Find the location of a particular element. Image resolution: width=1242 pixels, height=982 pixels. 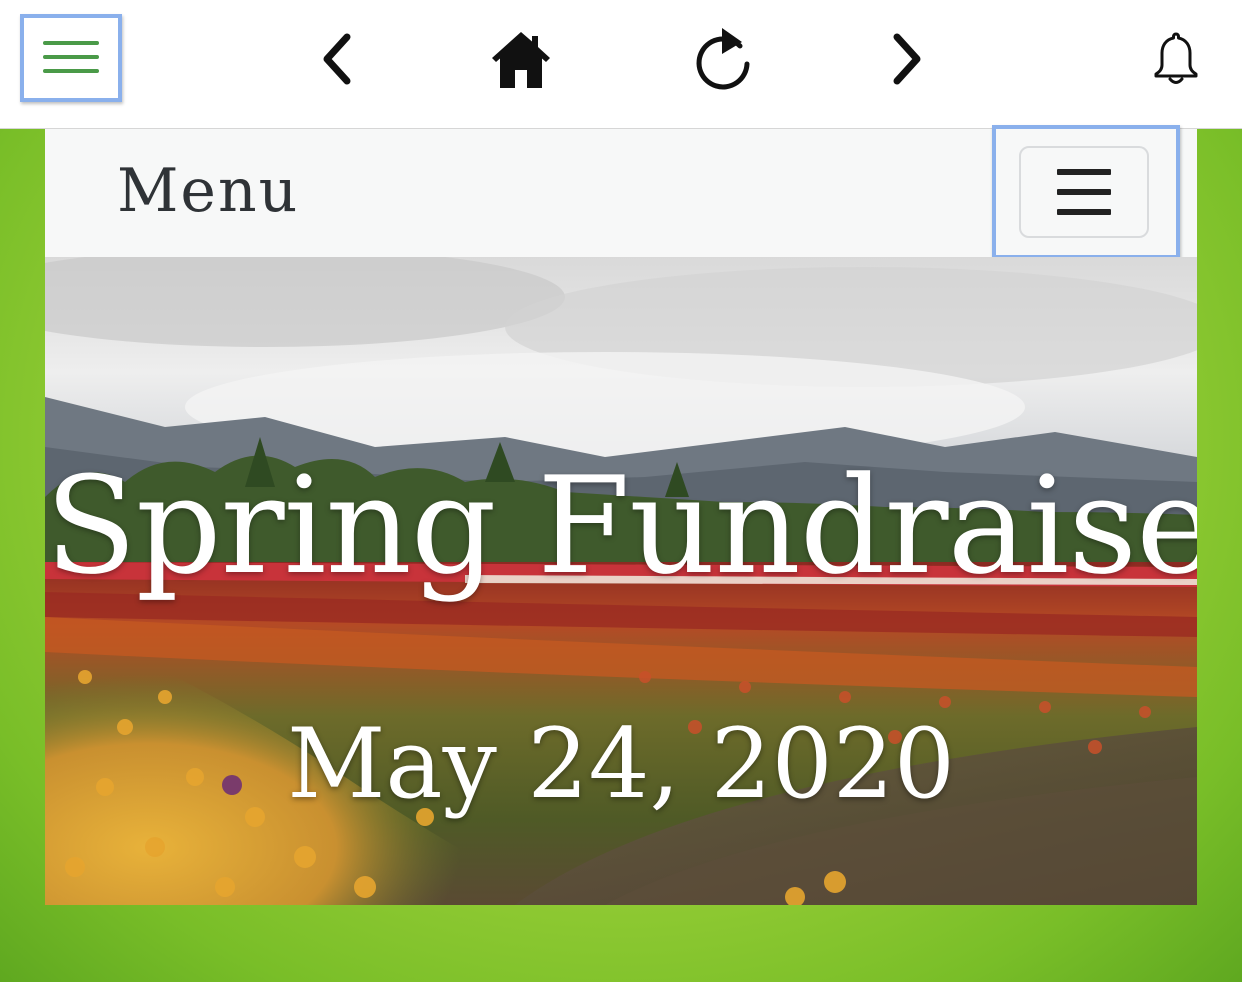

navbar-brand: Menu is located at coordinates (208, 191).